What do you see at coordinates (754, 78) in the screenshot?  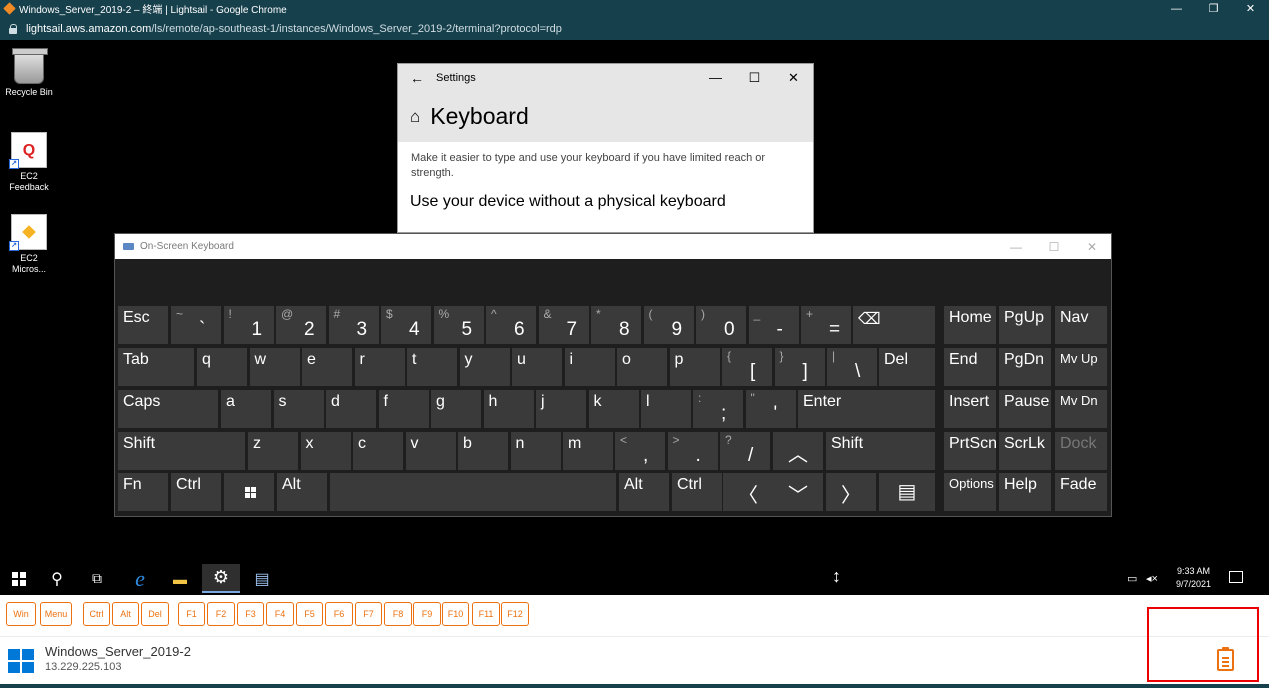 I see `settings-maximize-button: ☐` at bounding box center [754, 78].